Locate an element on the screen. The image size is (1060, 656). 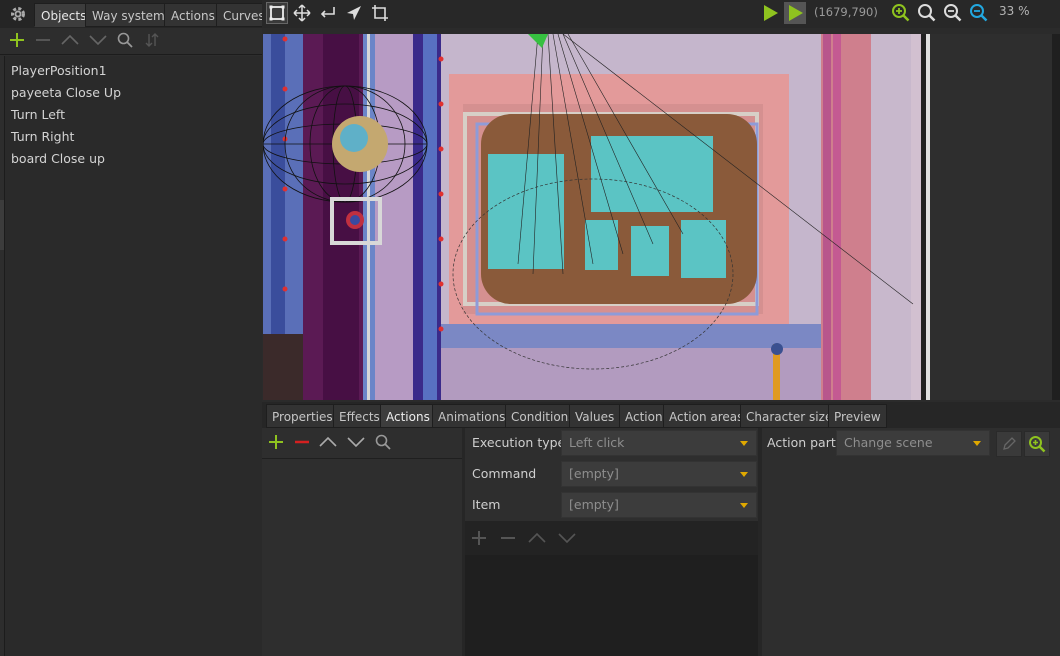
command-dropdown: [empty] is located at coordinates (659, 474).